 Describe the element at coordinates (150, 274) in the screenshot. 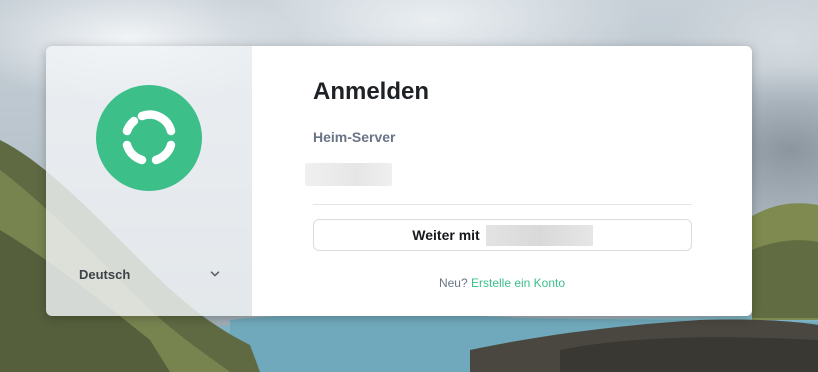

I see `language-selector: Deutsch` at that location.